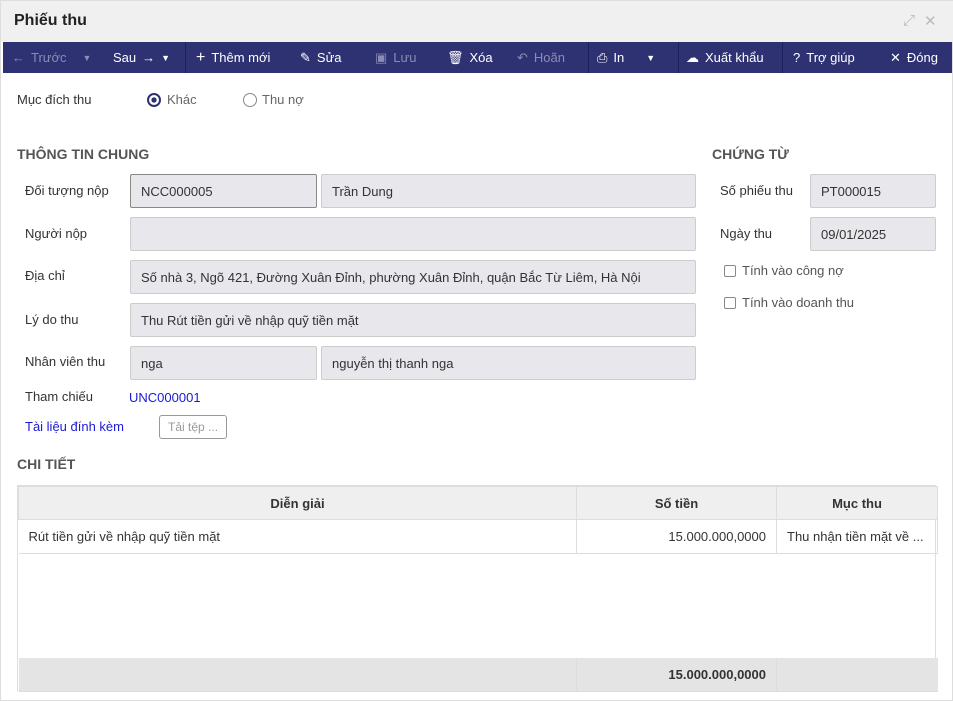  I want to click on column-header: Mục thu, so click(857, 503).